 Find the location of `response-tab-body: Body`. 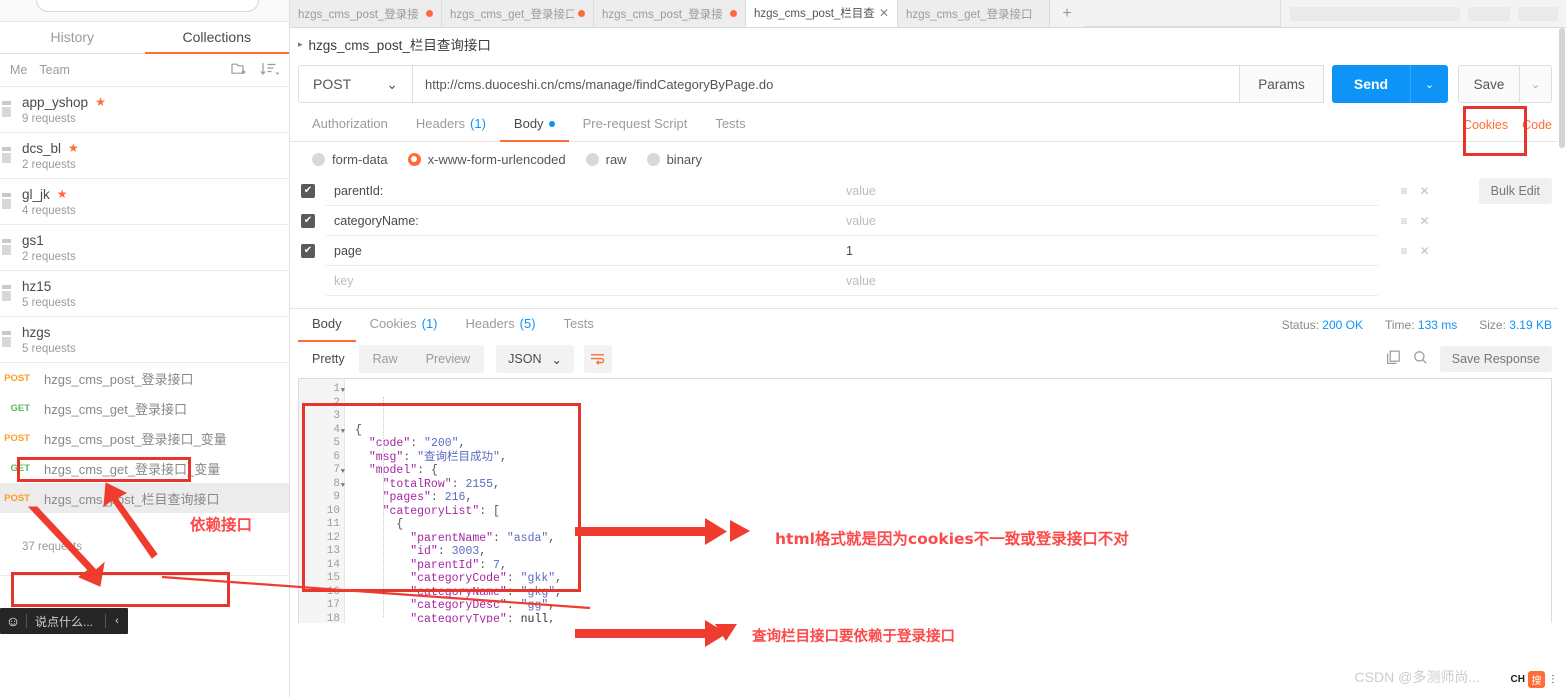

response-tab-body: Body is located at coordinates (327, 325).